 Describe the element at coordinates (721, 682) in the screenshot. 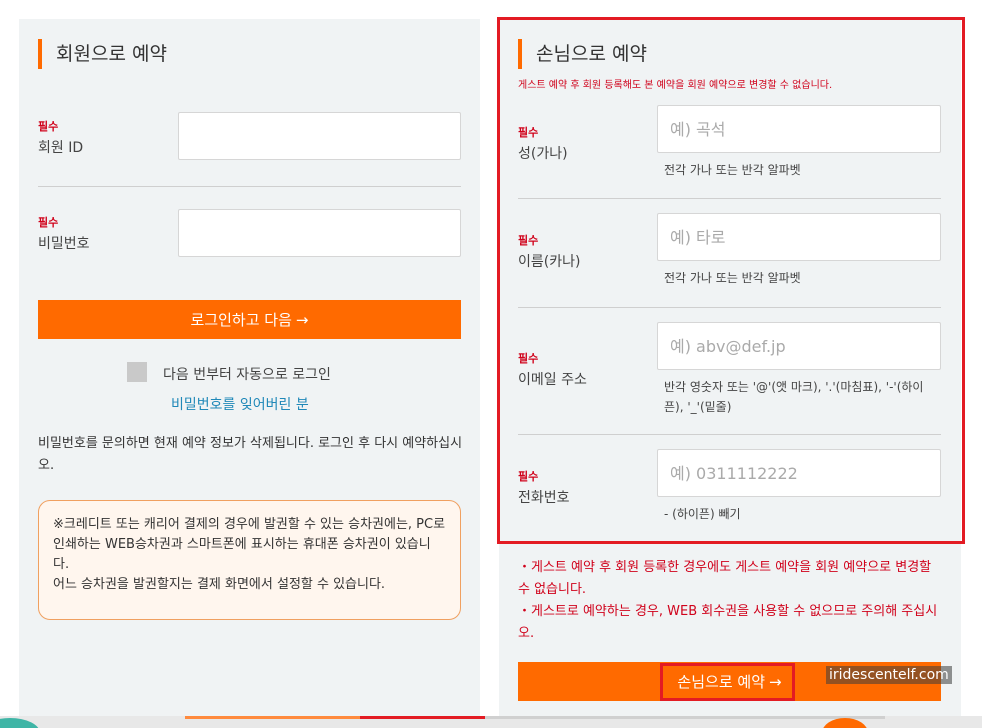

I see `guest-reserve-button-label: 손님으로 예약` at that location.